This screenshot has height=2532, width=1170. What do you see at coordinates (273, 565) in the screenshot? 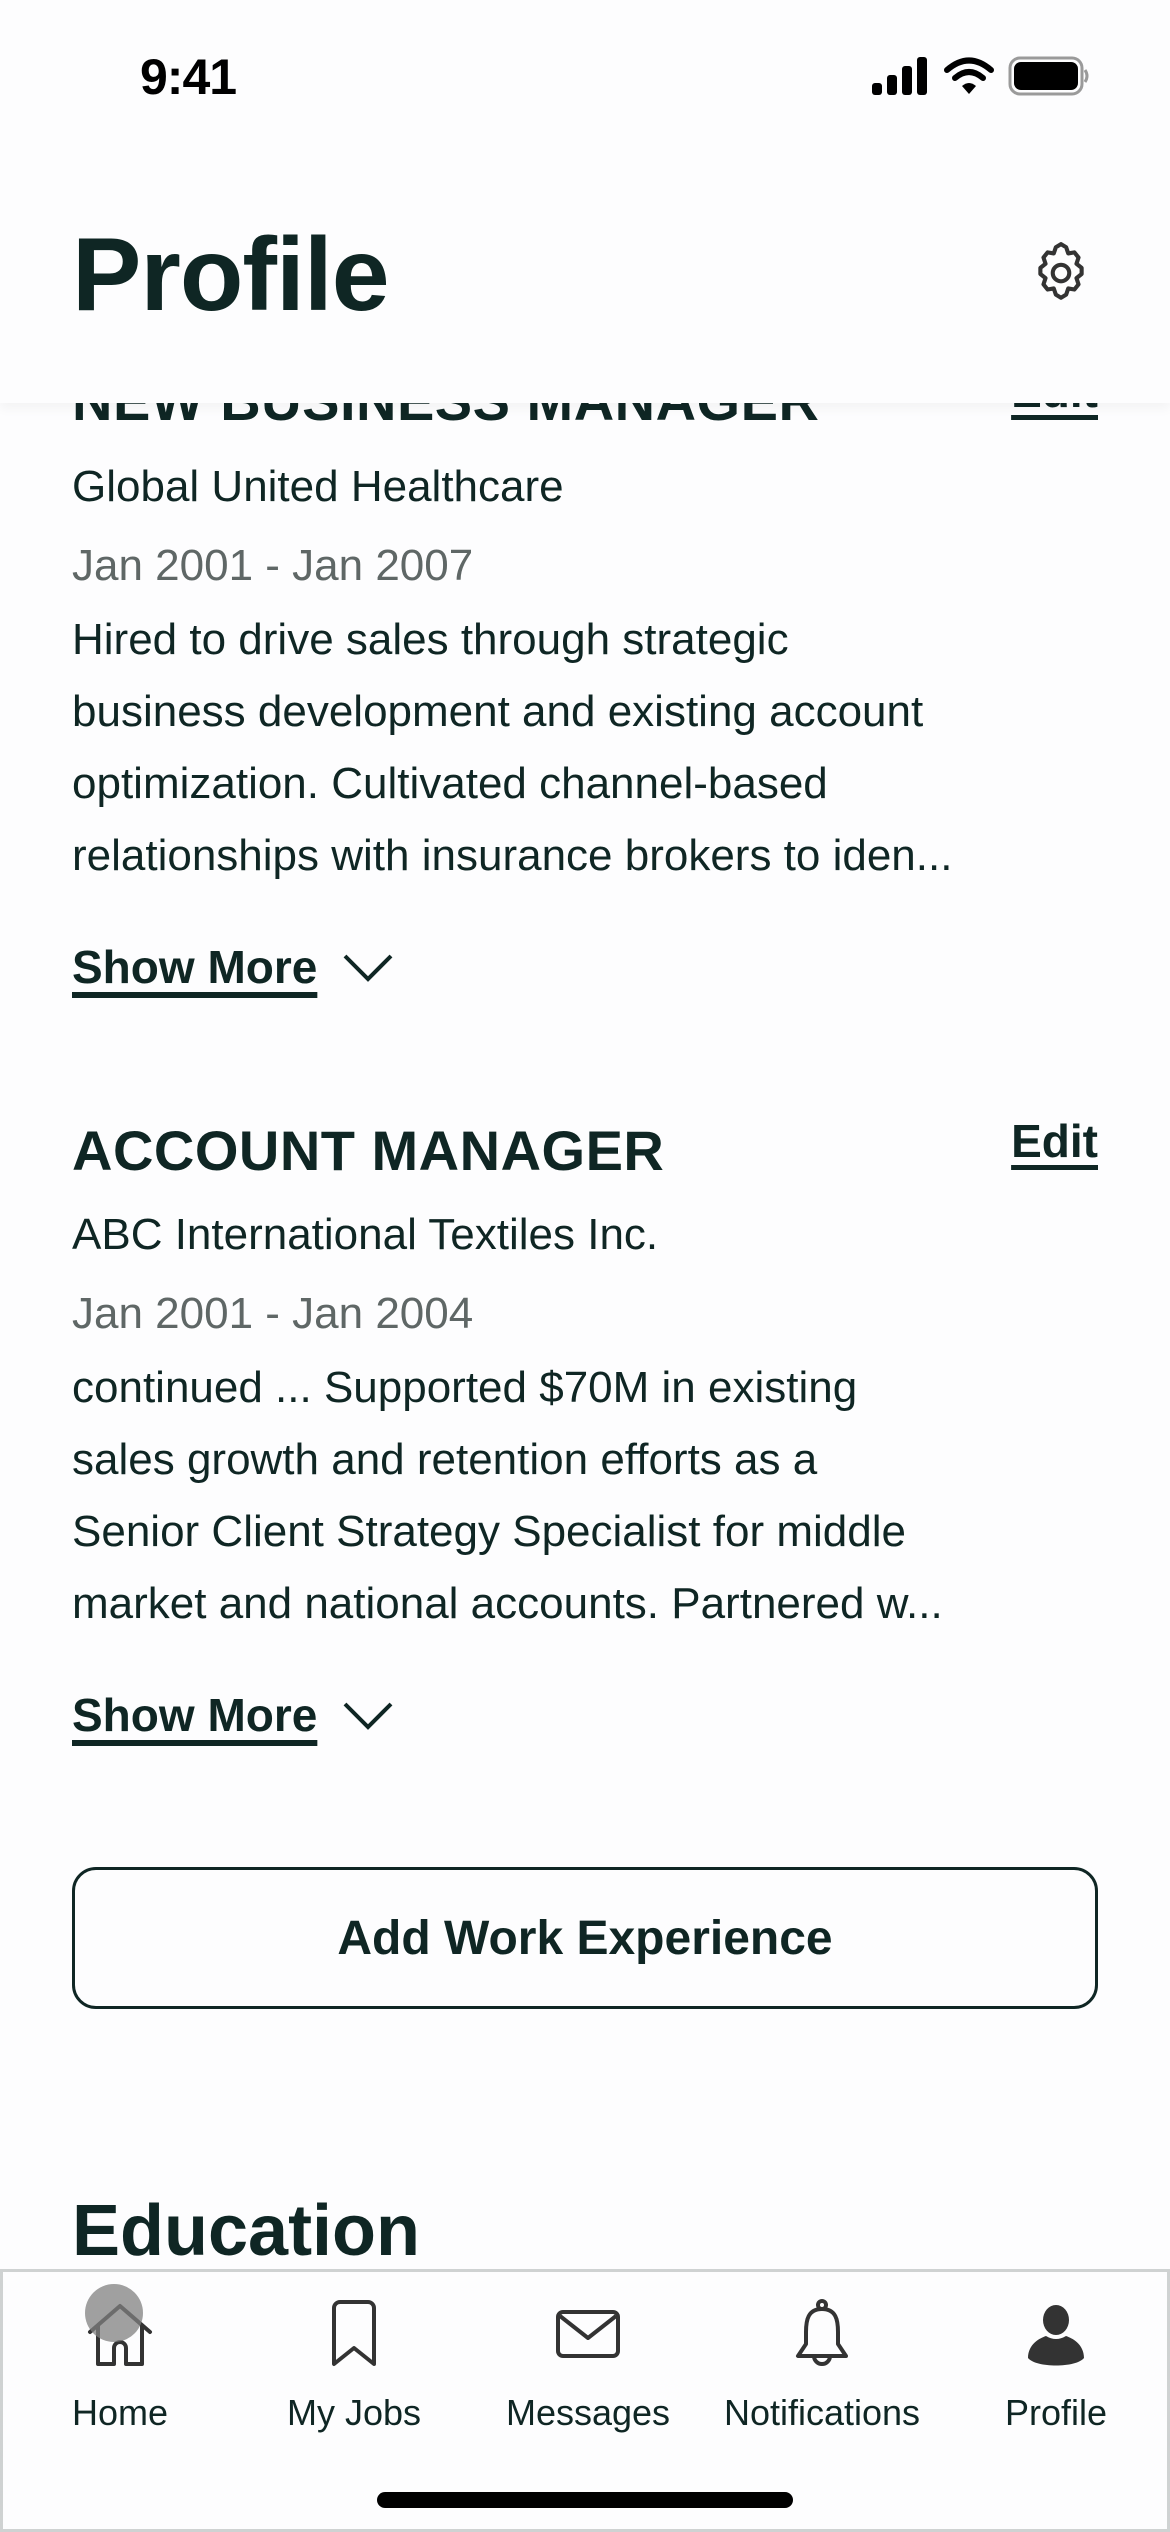
I see `employment-dates: Jan 2001 - Jan 2007` at bounding box center [273, 565].